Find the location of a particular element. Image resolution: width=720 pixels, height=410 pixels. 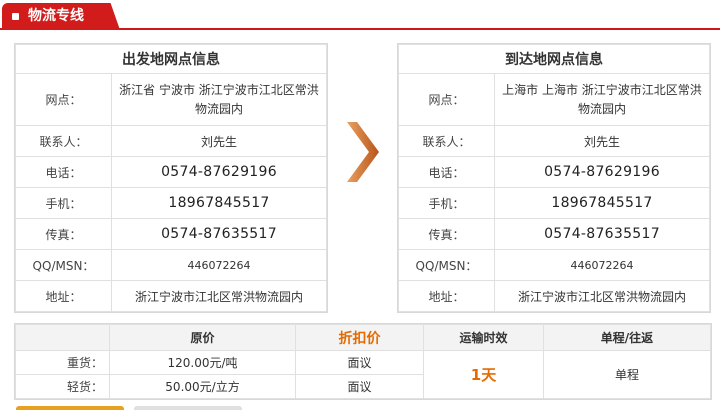

origin-phone: 0574-87629196 is located at coordinates (219, 172).